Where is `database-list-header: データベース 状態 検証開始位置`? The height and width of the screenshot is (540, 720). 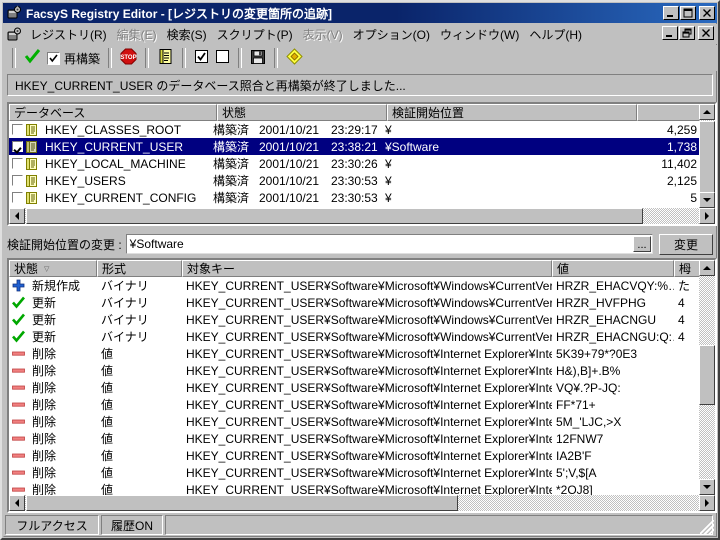 database-list-header: データベース 状態 検証開始位置 is located at coordinates (362, 112).